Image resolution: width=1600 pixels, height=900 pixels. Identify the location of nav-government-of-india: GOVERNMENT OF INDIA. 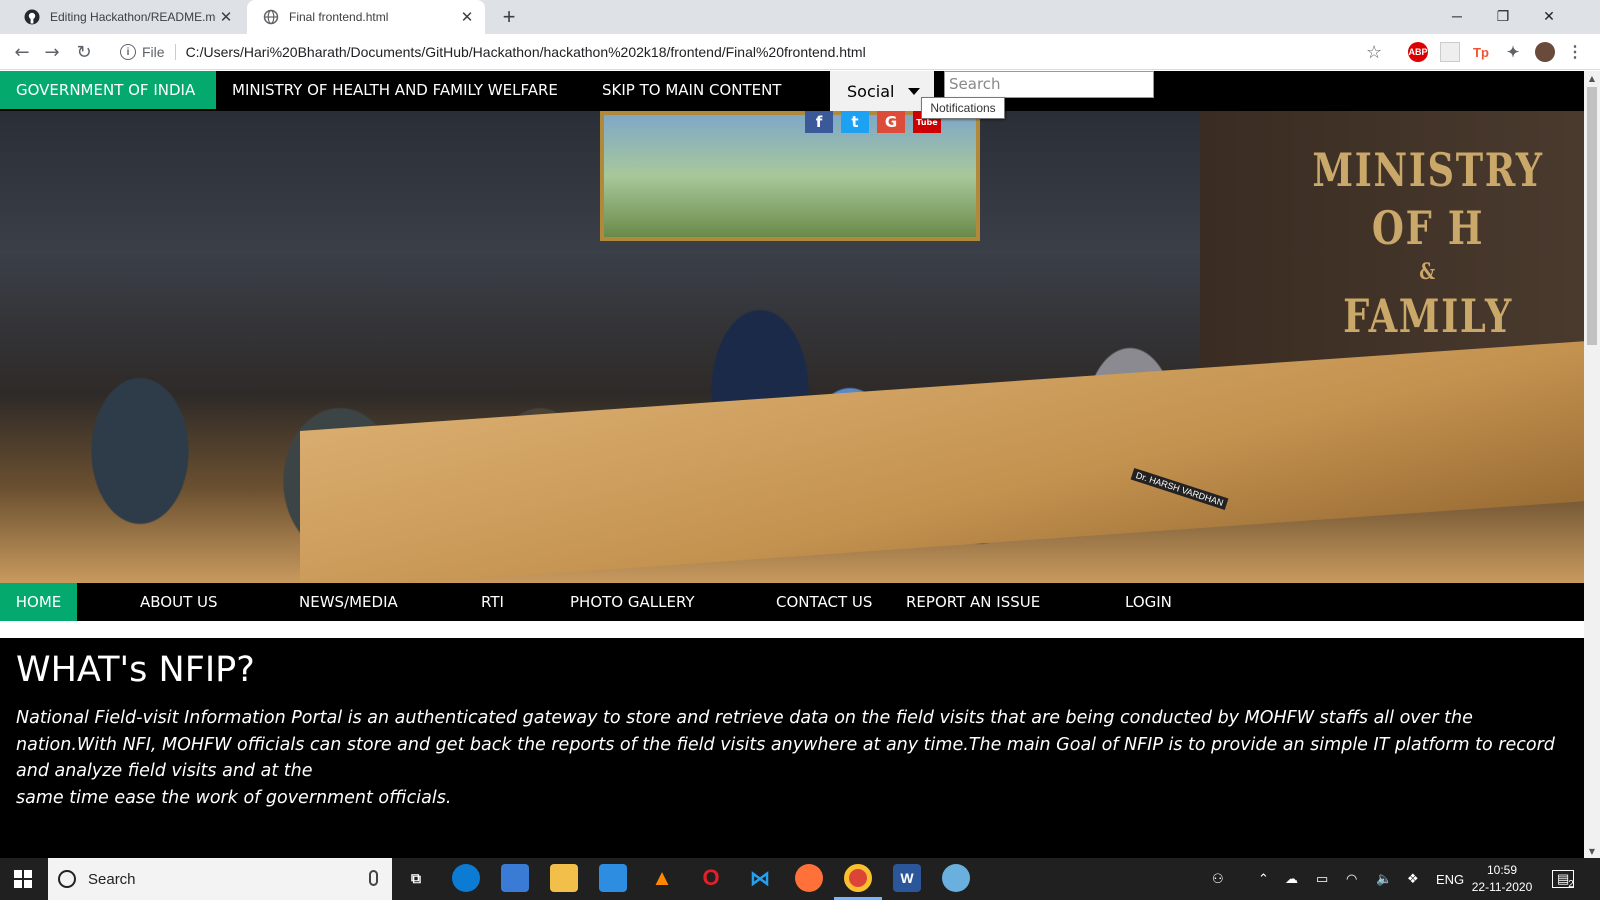
(108, 90).